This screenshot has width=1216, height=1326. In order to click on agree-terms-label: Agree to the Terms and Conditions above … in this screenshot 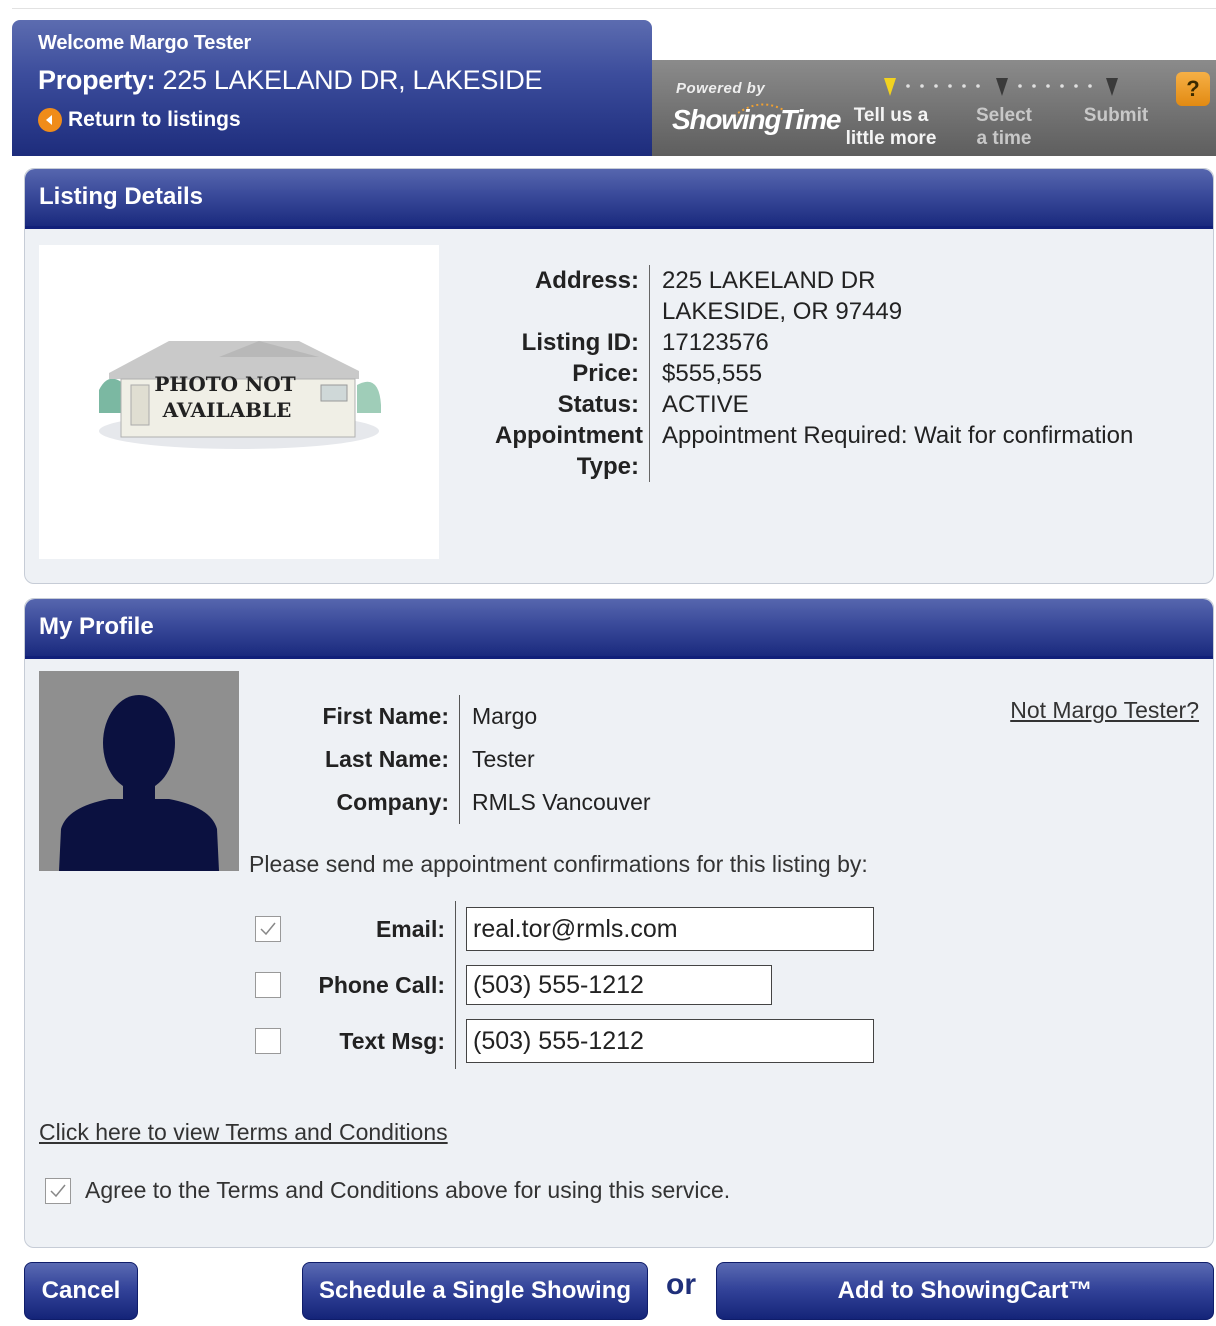, I will do `click(408, 1190)`.